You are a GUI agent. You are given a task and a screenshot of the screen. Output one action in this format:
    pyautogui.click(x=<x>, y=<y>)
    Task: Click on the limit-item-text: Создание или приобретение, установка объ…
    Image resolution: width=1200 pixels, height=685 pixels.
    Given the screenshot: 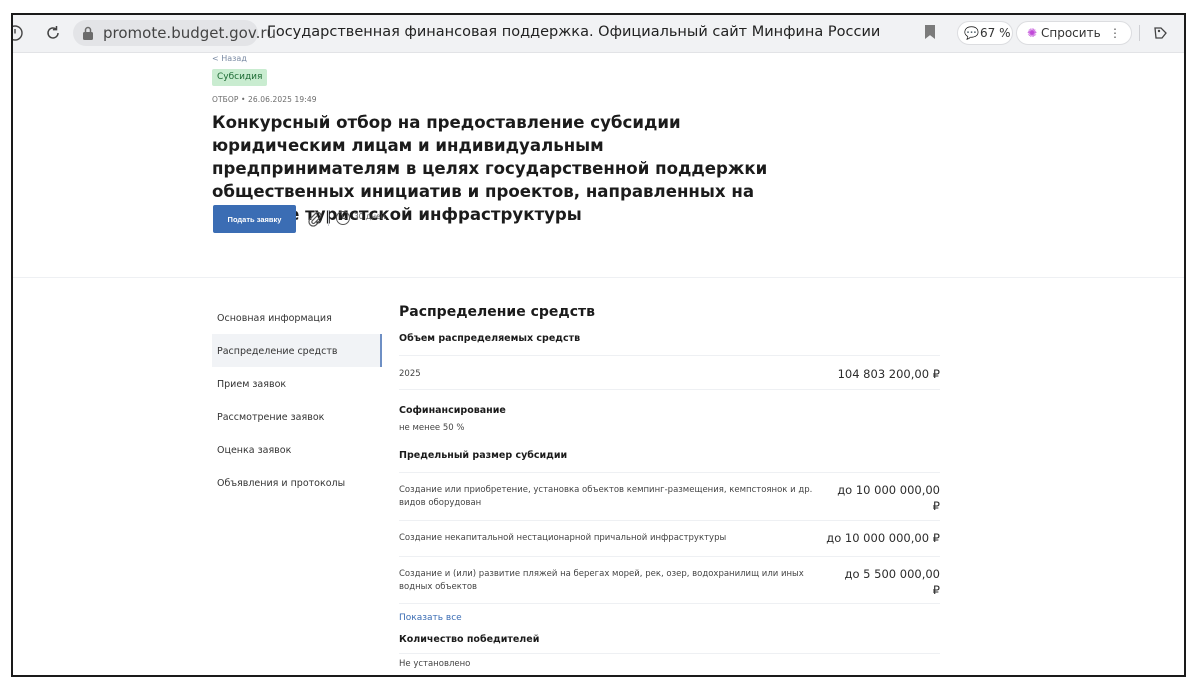 What is the action you would take?
    pyautogui.click(x=606, y=496)
    